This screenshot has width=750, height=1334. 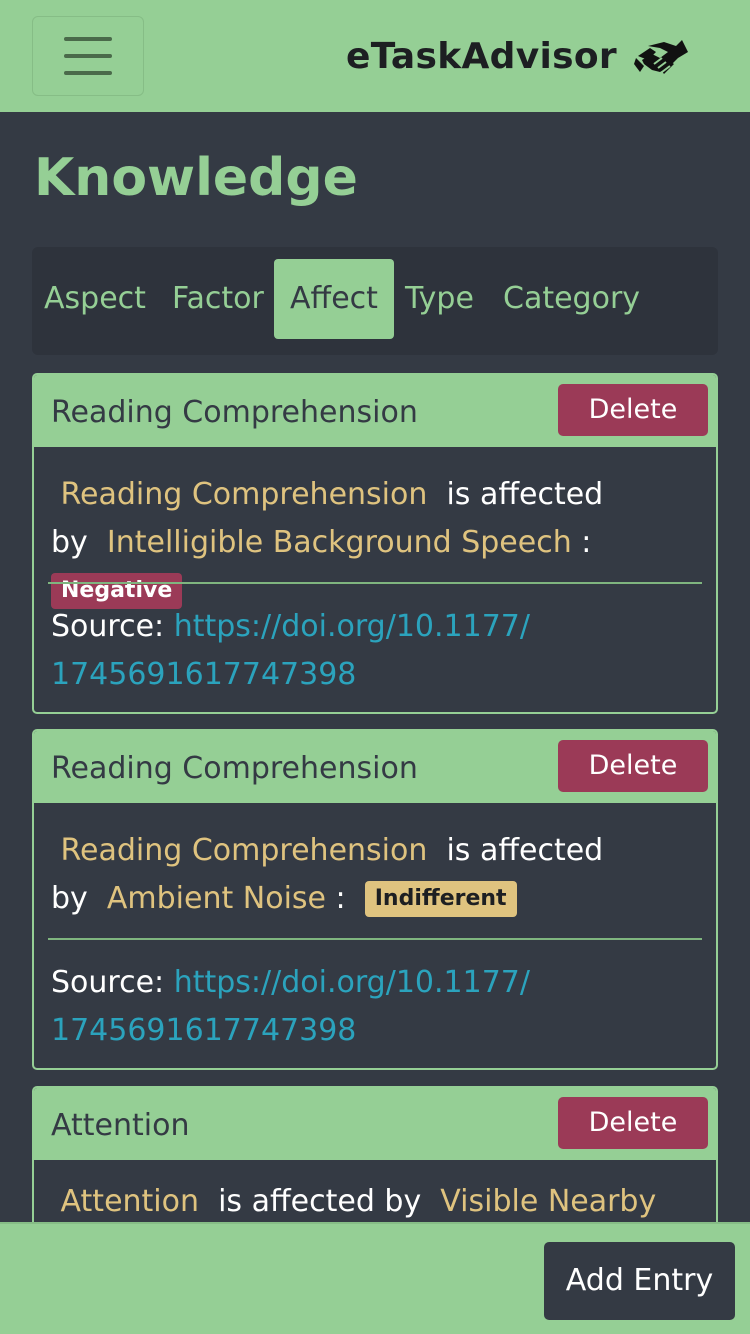 I want to click on card-header: Attention Delete, so click(x=375, y=1124).